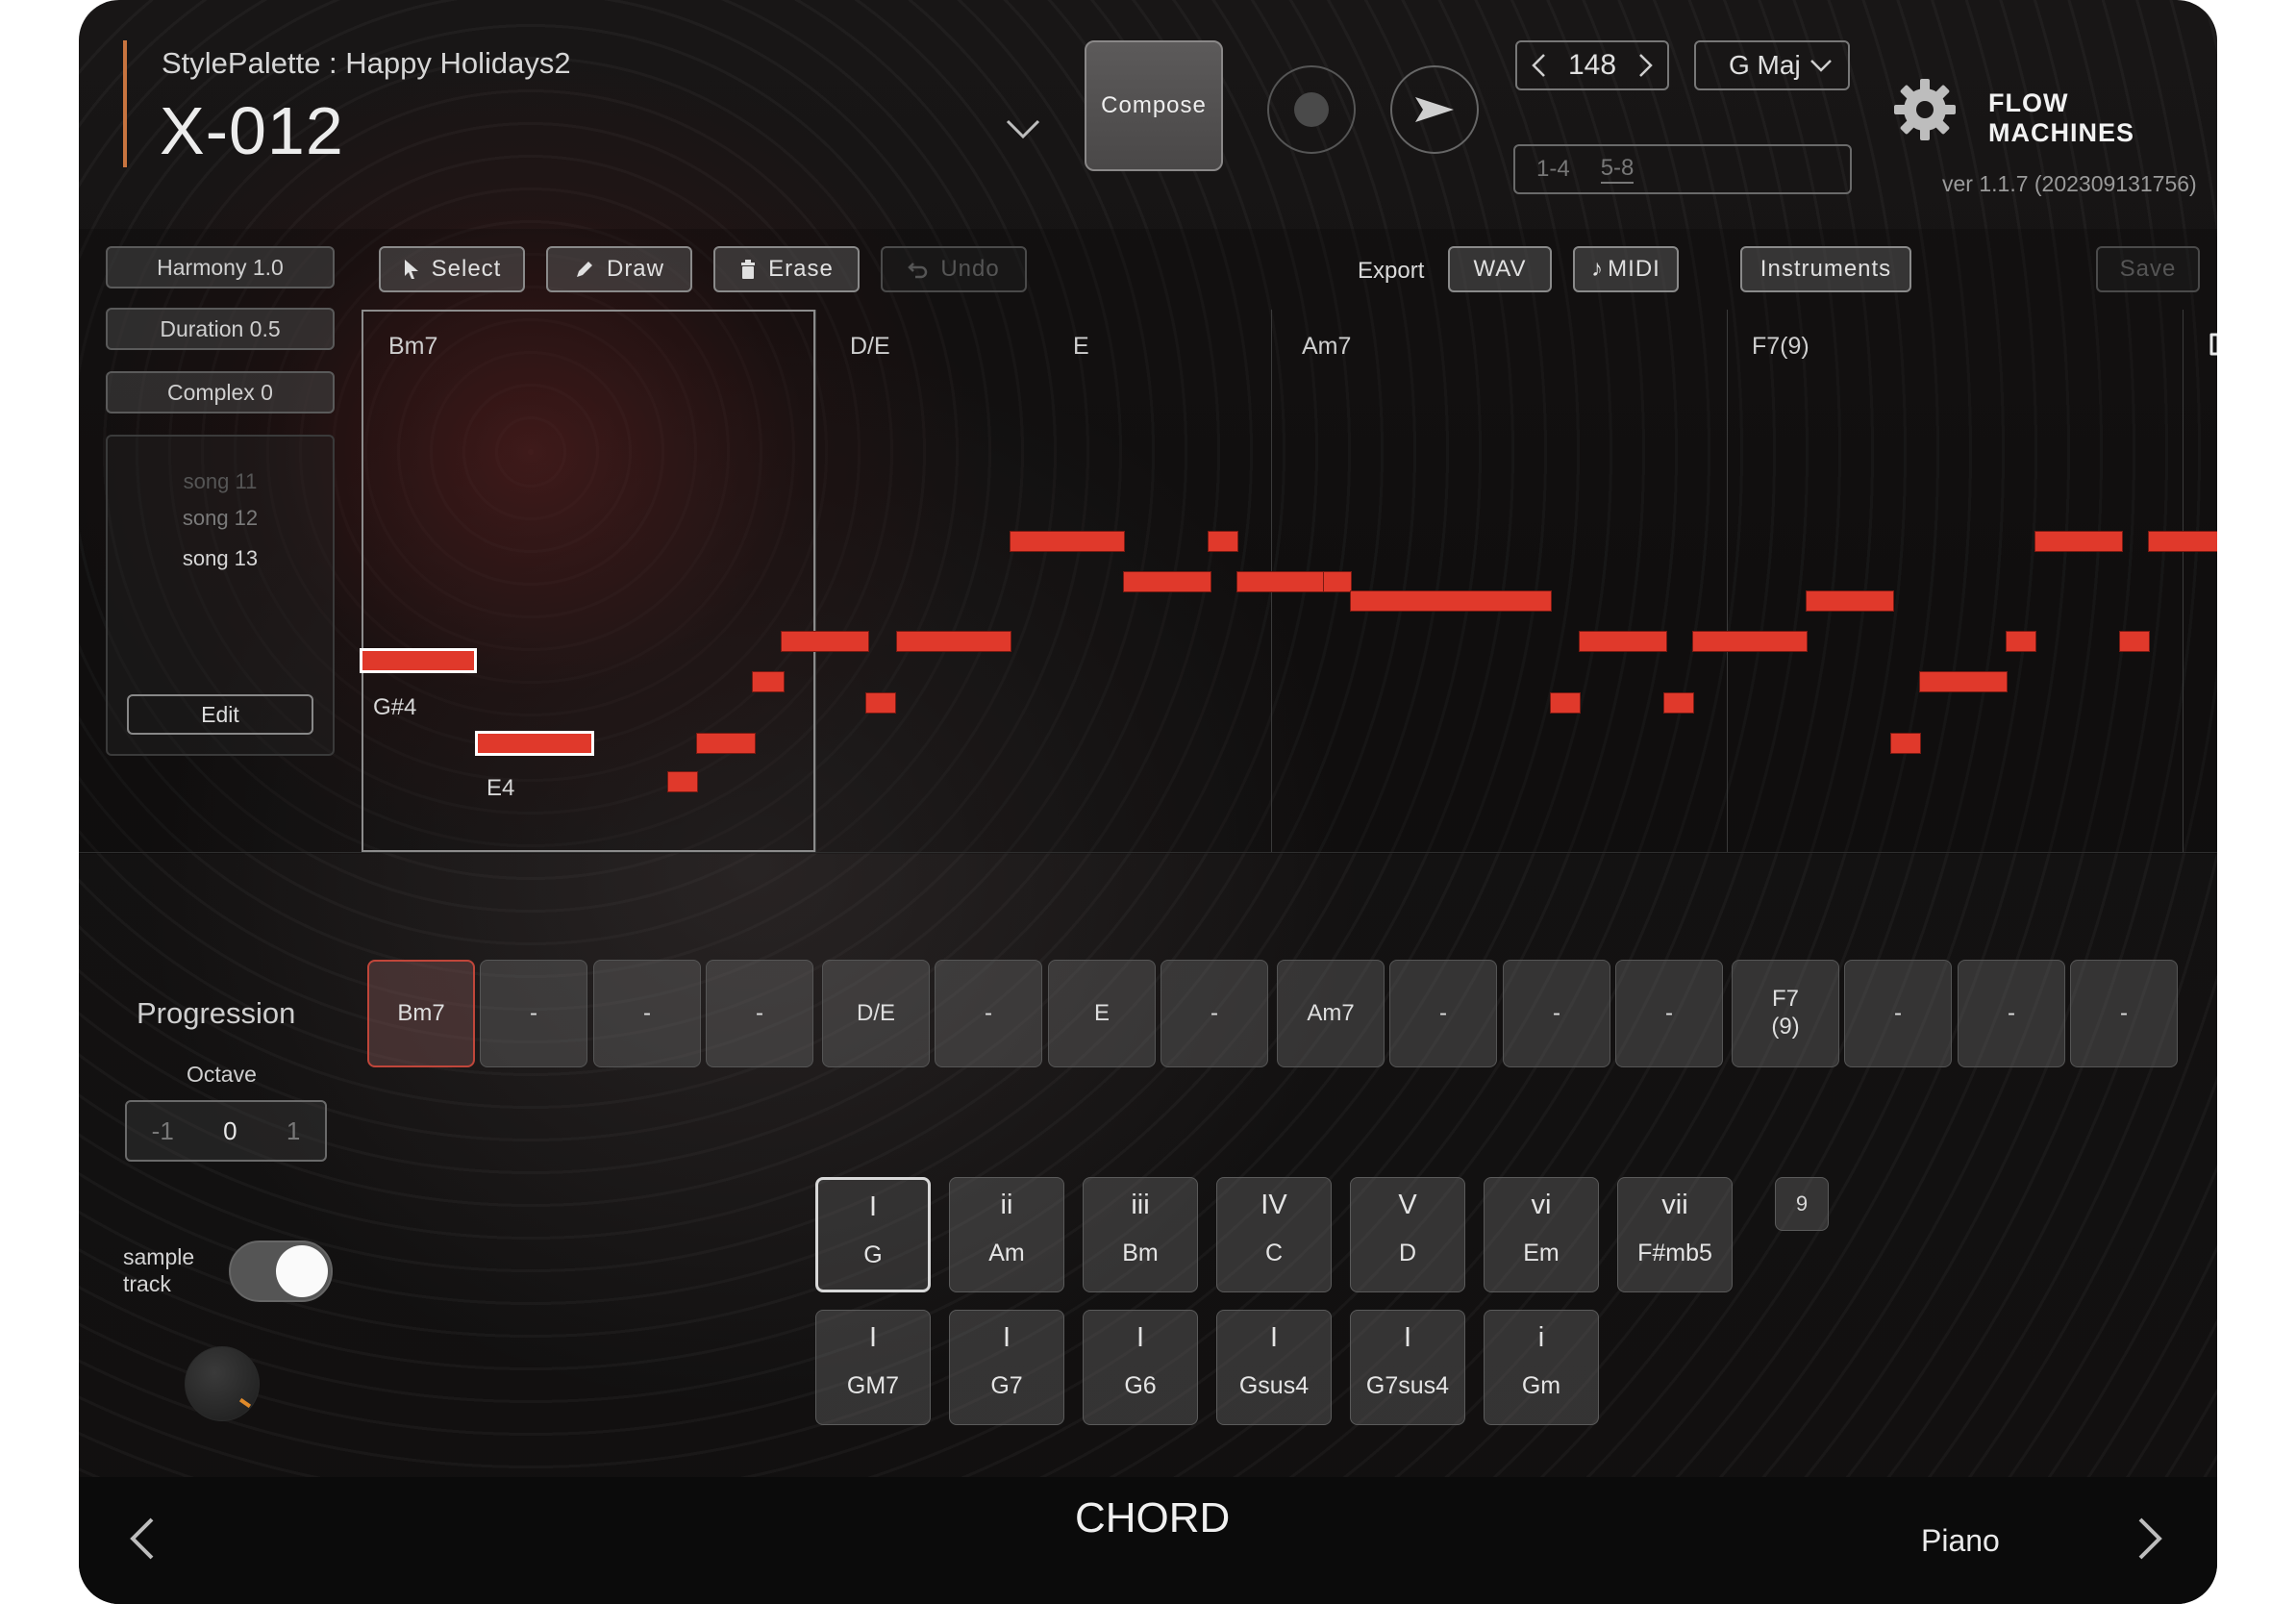  What do you see at coordinates (954, 269) in the screenshot?
I see `undo-button: Undo` at bounding box center [954, 269].